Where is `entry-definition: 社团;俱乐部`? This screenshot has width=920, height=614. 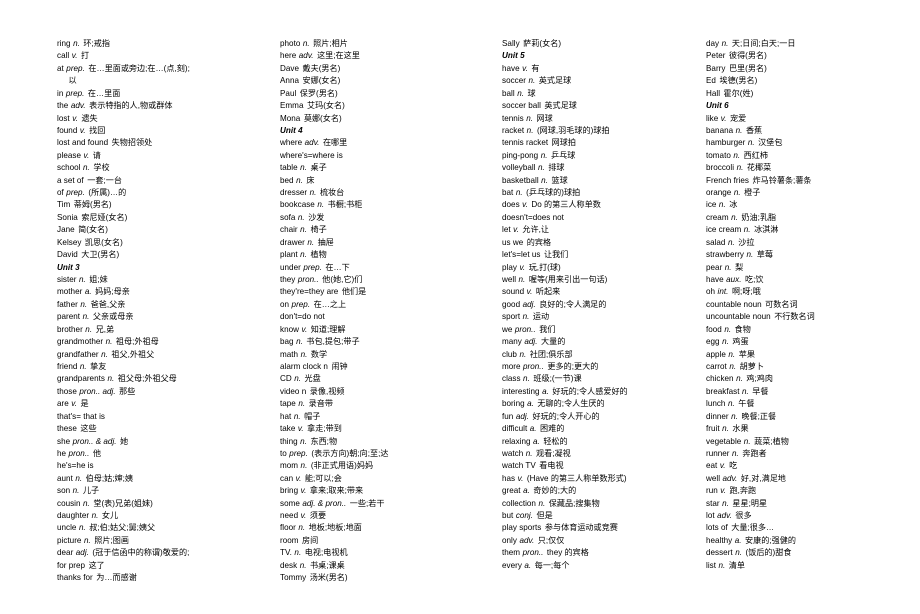 entry-definition: 社团;俱乐部 is located at coordinates (551, 354).